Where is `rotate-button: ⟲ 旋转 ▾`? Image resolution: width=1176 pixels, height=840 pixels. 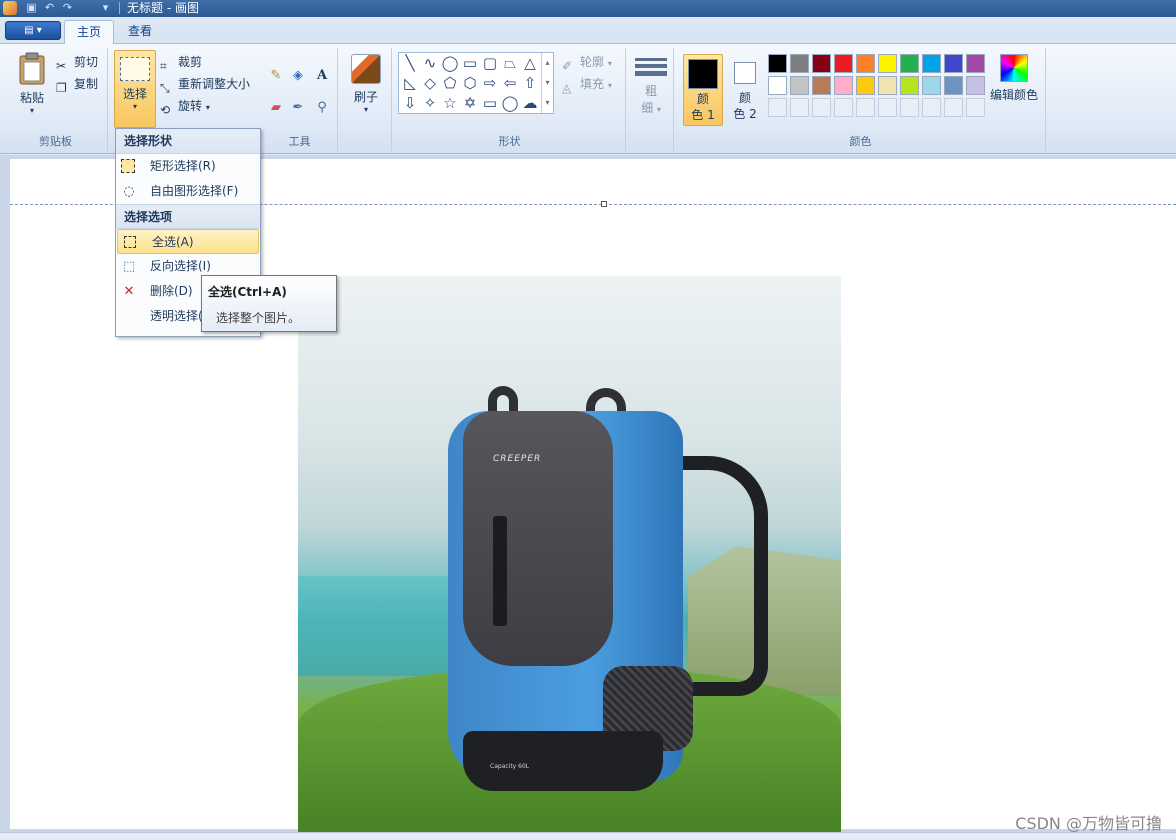 rotate-button: ⟲ 旋转 ▾ is located at coordinates (185, 106).